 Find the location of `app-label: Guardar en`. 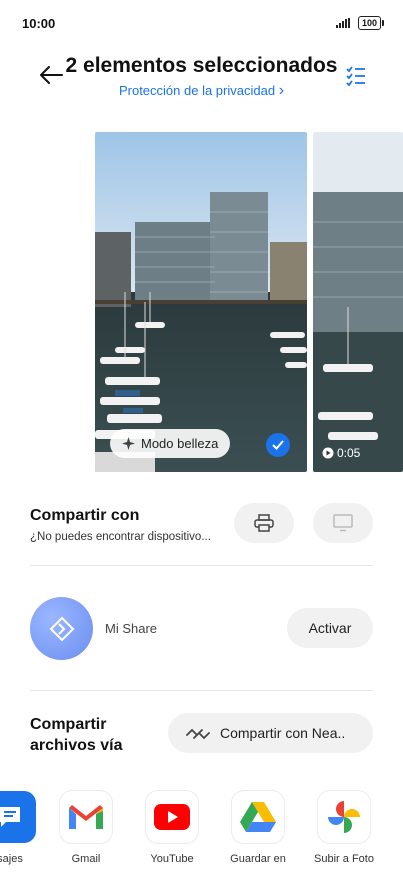

app-label: Guardar en is located at coordinates (258, 859).